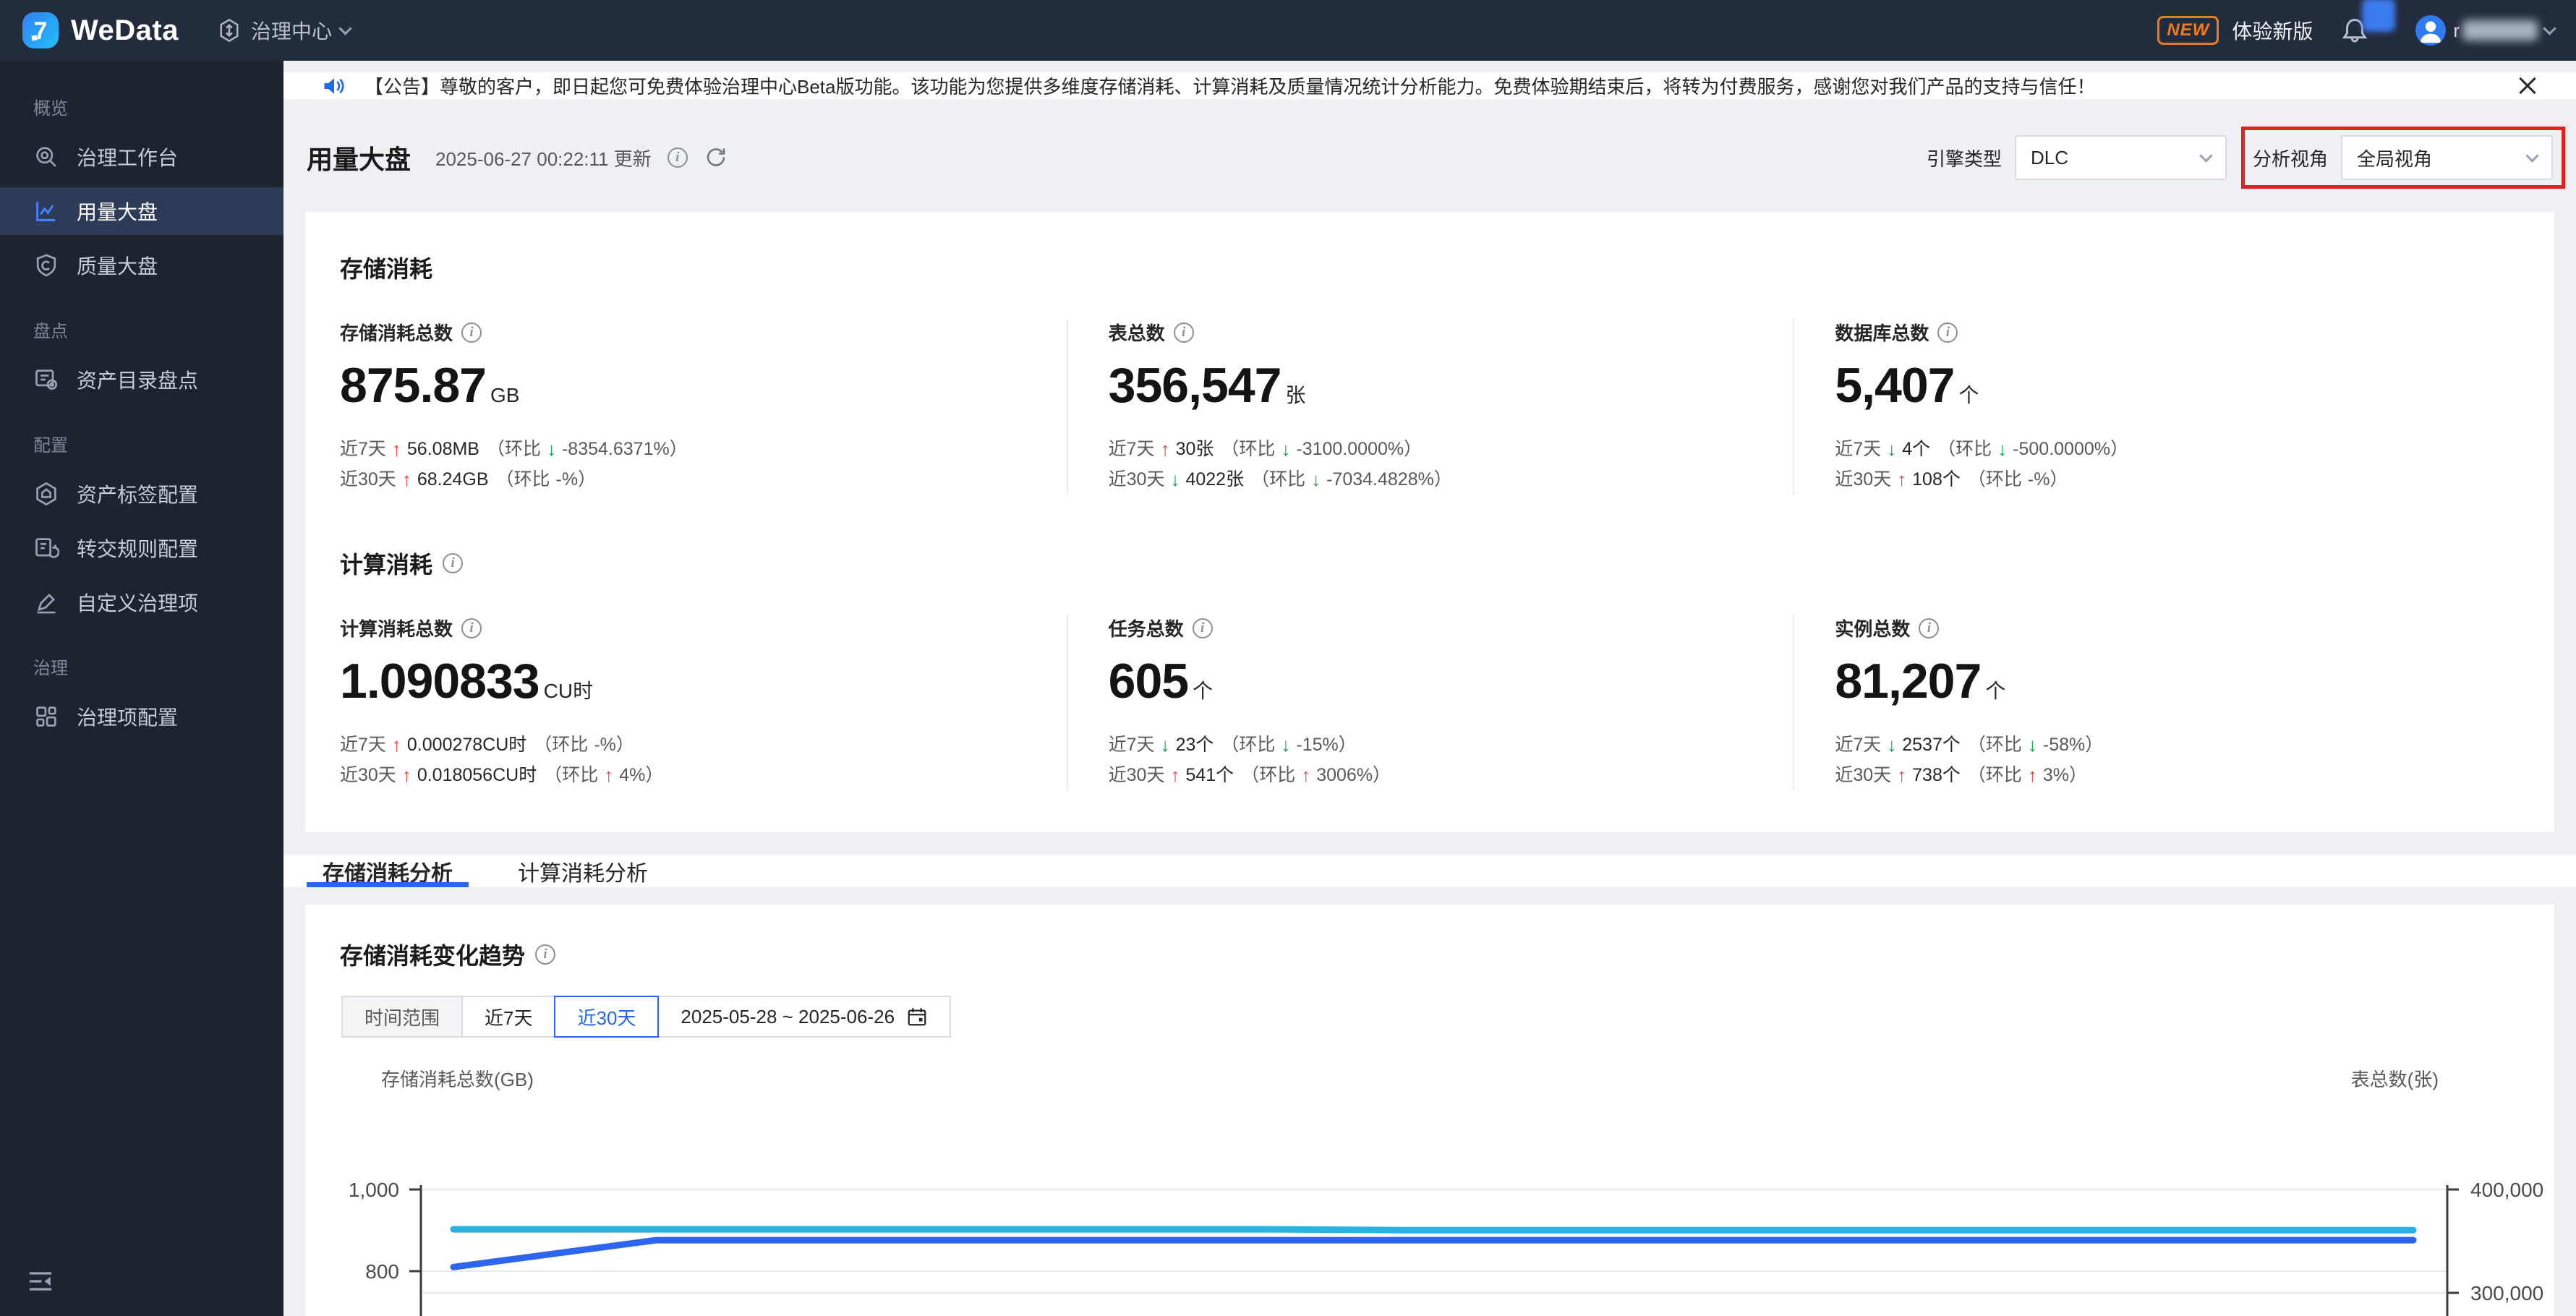 The image size is (2576, 1316). I want to click on sidebar-item-quality-dashboard: 质量大盘, so click(141, 266).